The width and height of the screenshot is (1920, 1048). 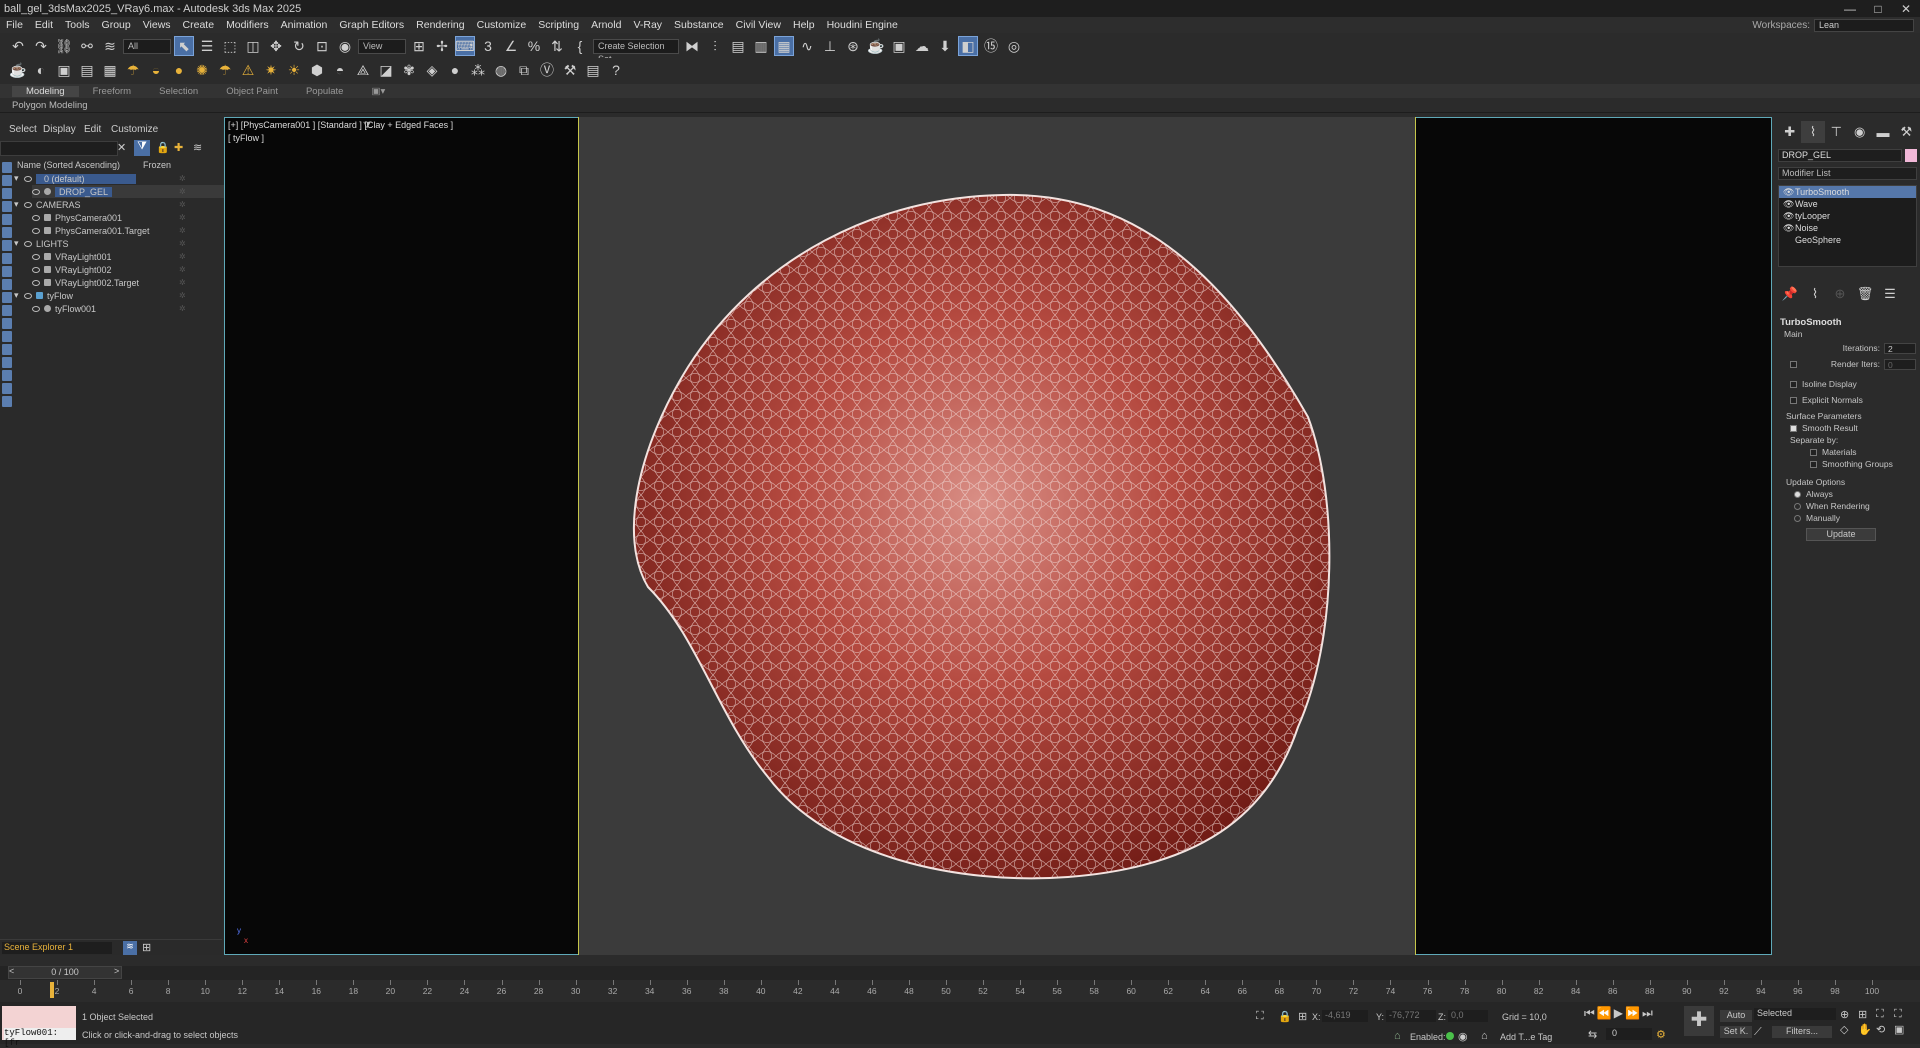 What do you see at coordinates (1841, 534) in the screenshot?
I see `update-button: Update` at bounding box center [1841, 534].